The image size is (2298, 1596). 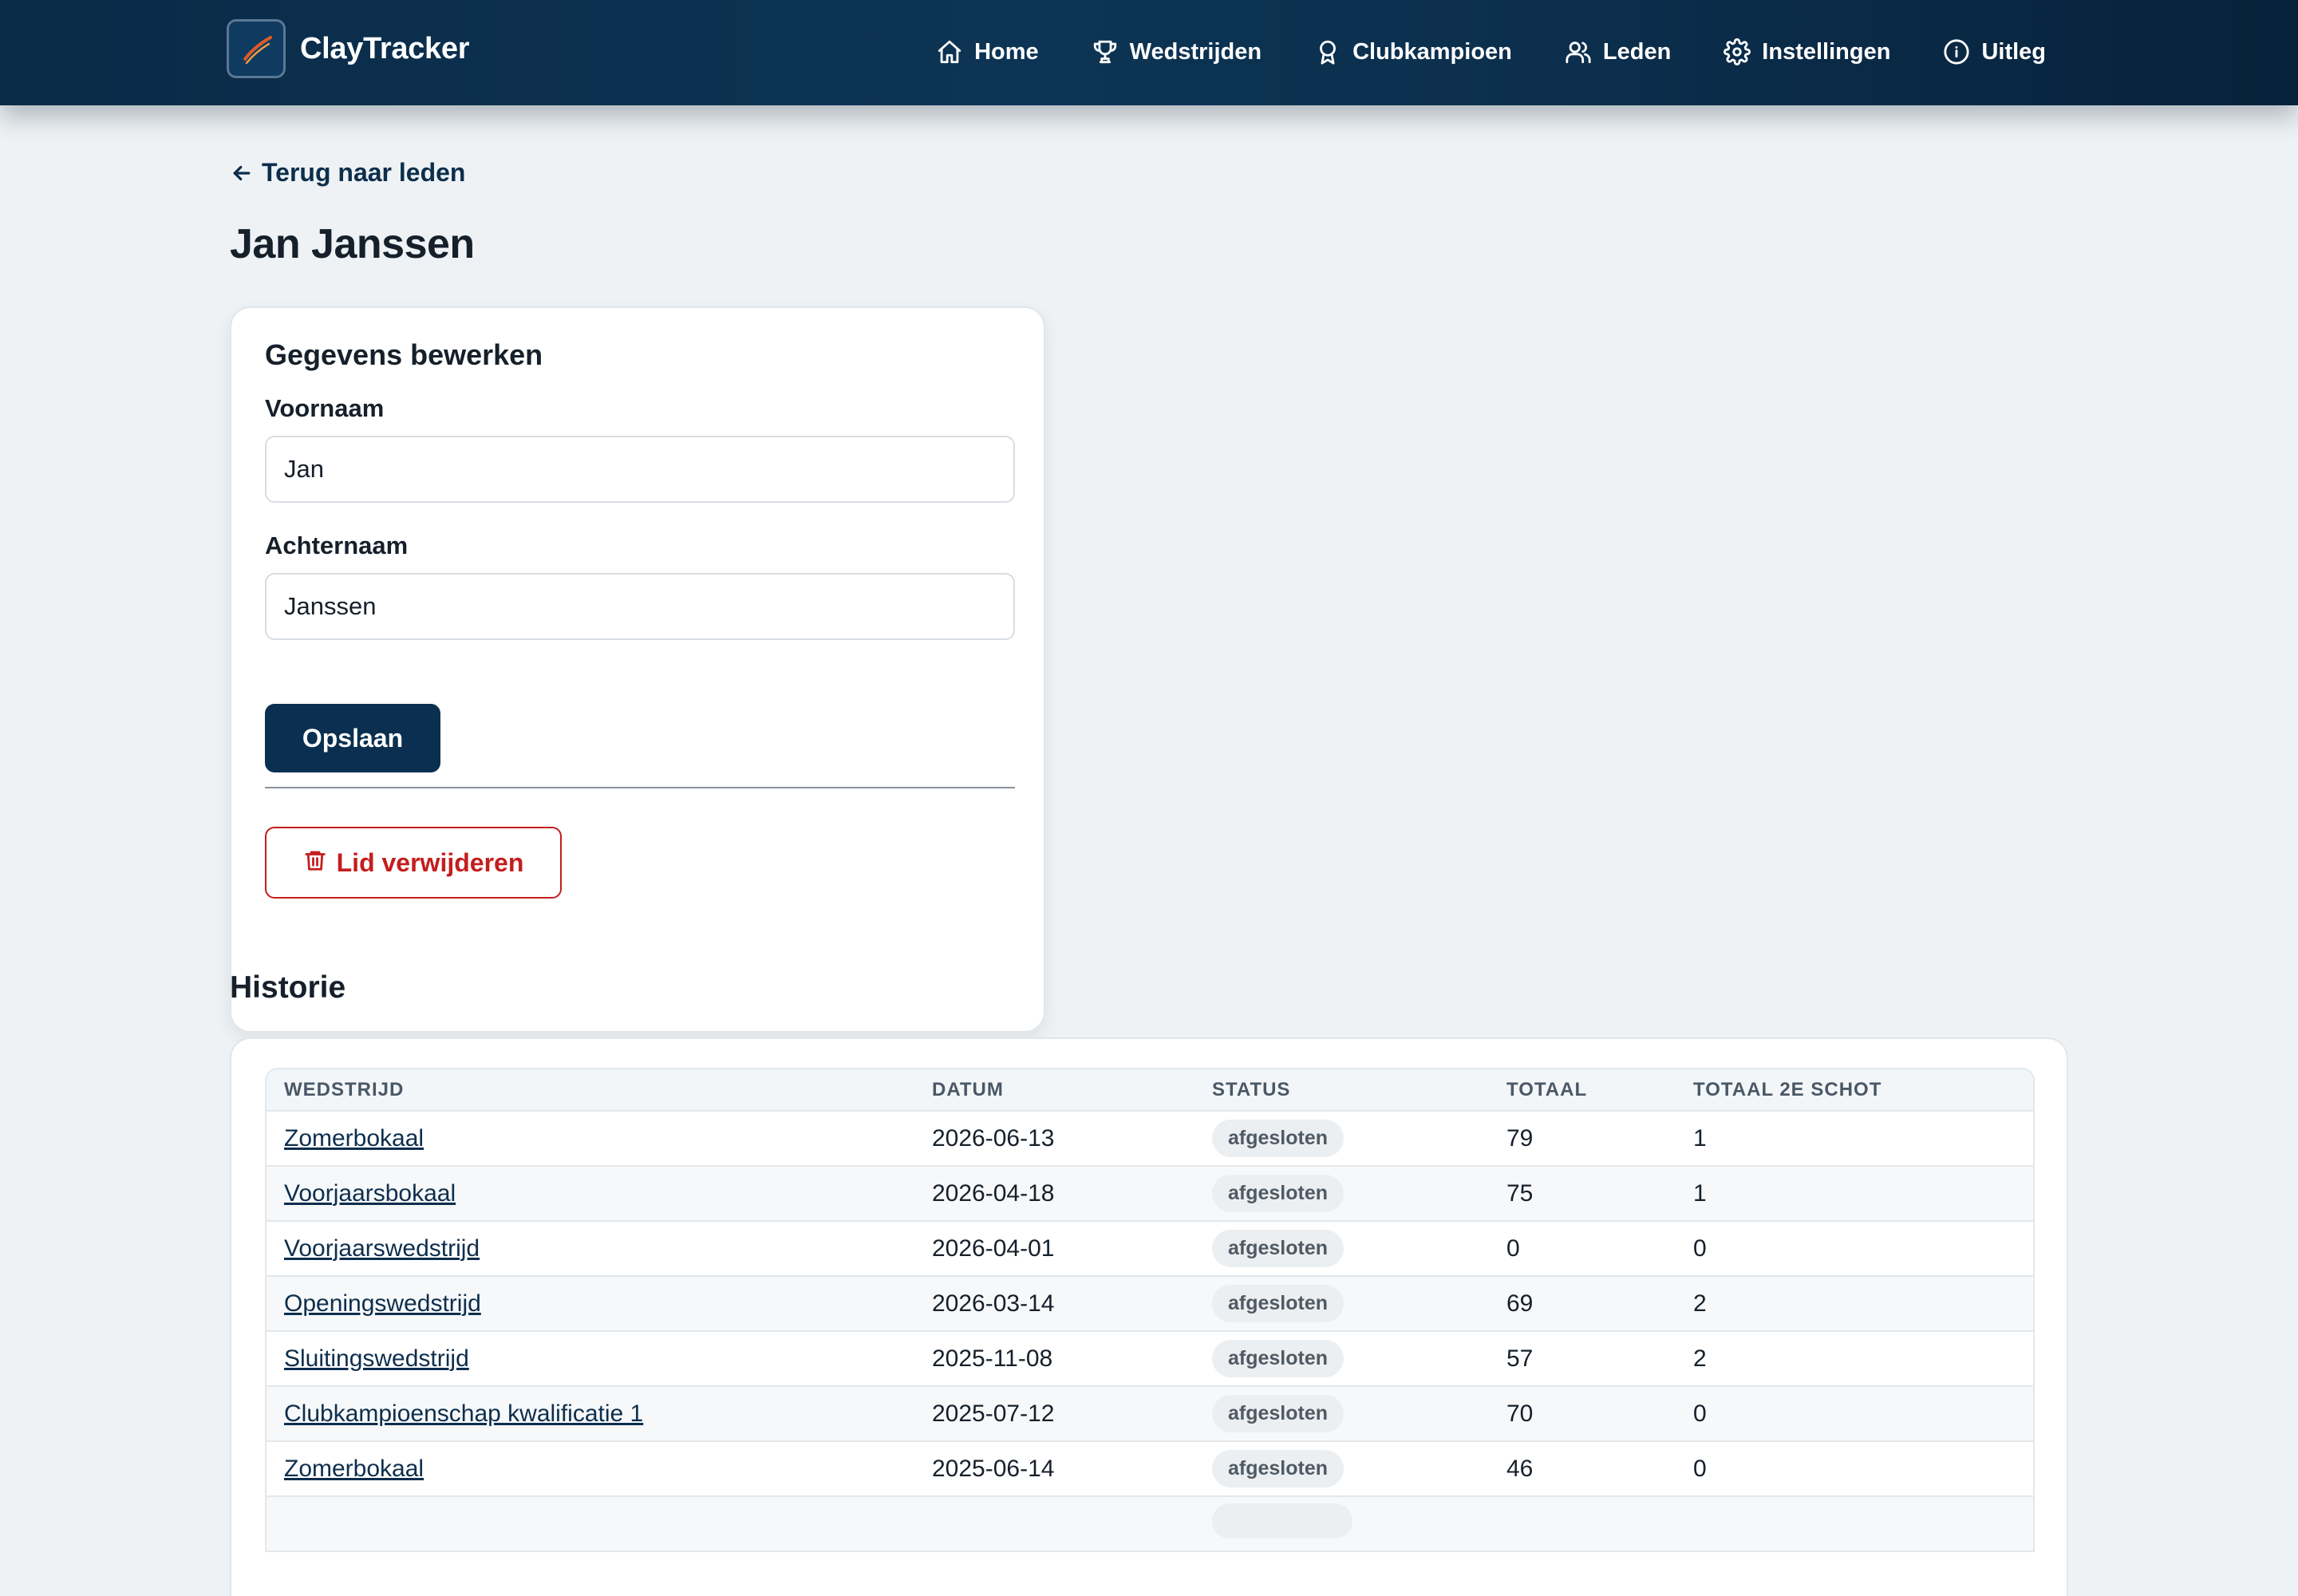 I want to click on nav-item-clubkampioen: Clubkampioen, so click(x=1413, y=51).